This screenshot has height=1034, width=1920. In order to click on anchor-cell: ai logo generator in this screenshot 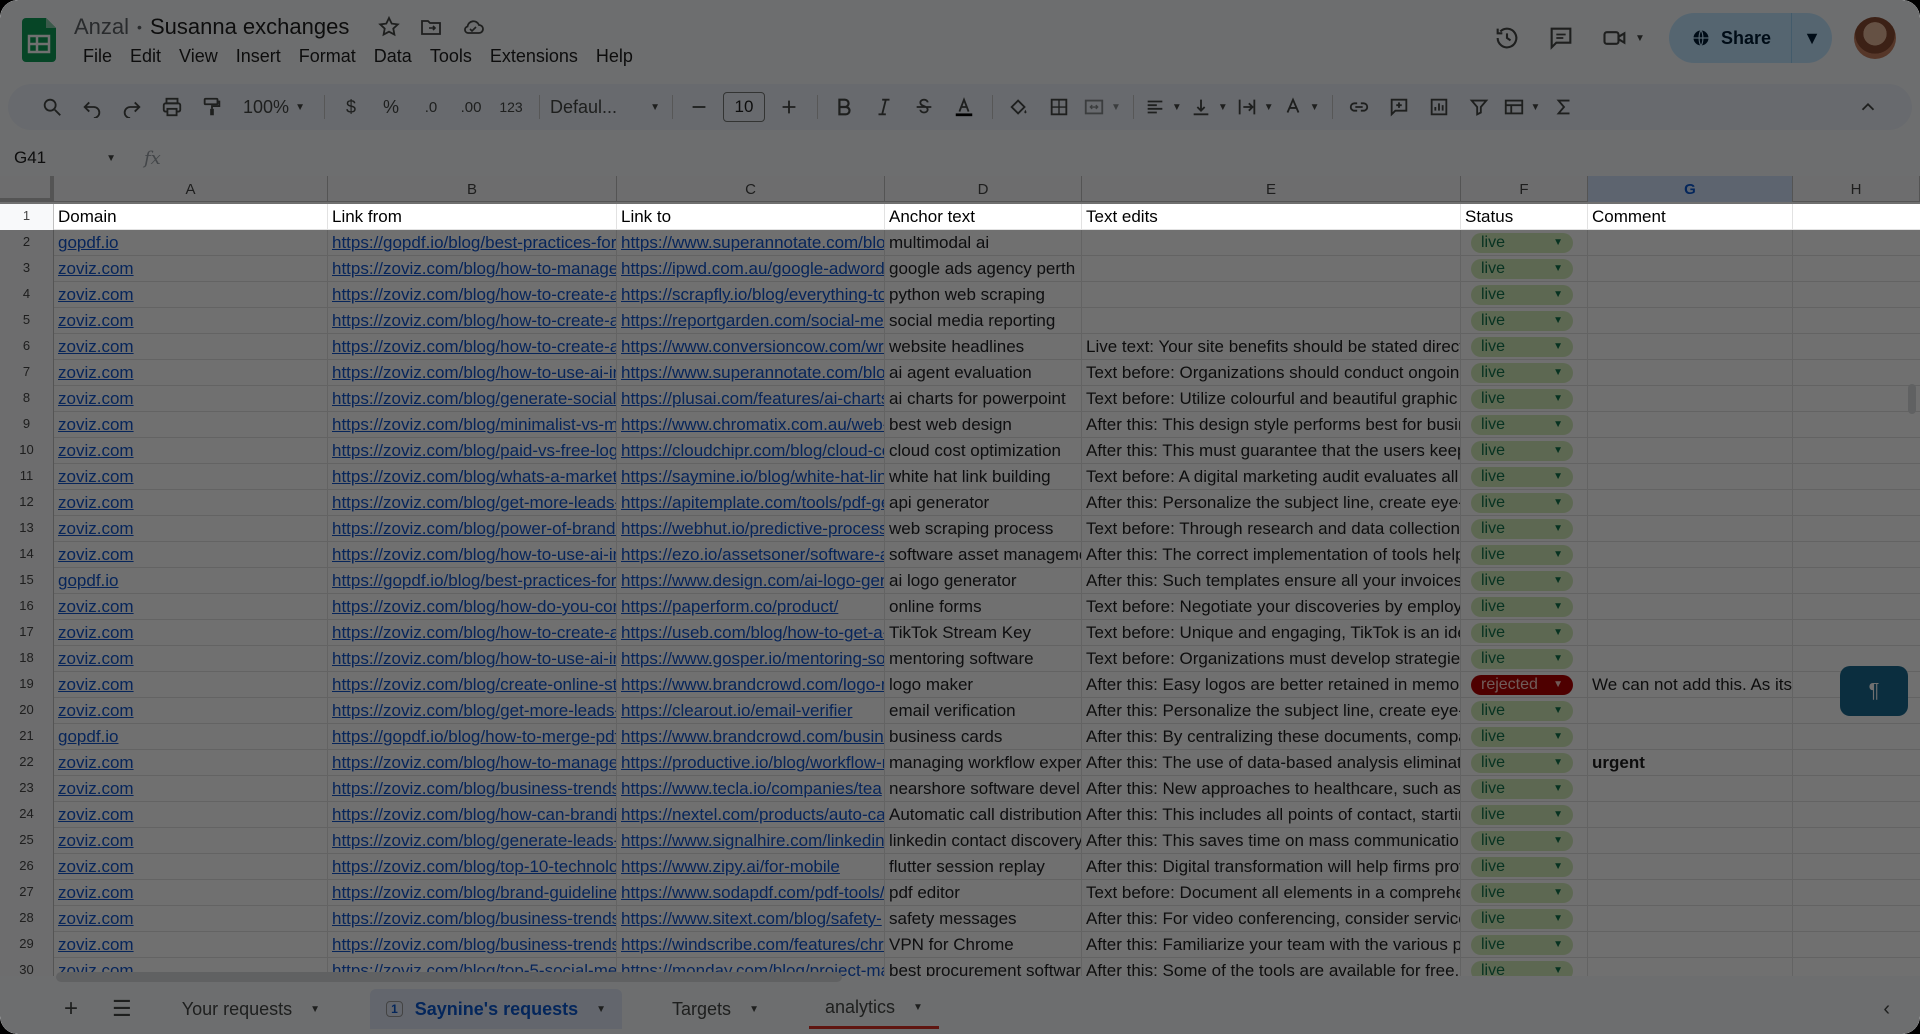, I will do `click(983, 581)`.